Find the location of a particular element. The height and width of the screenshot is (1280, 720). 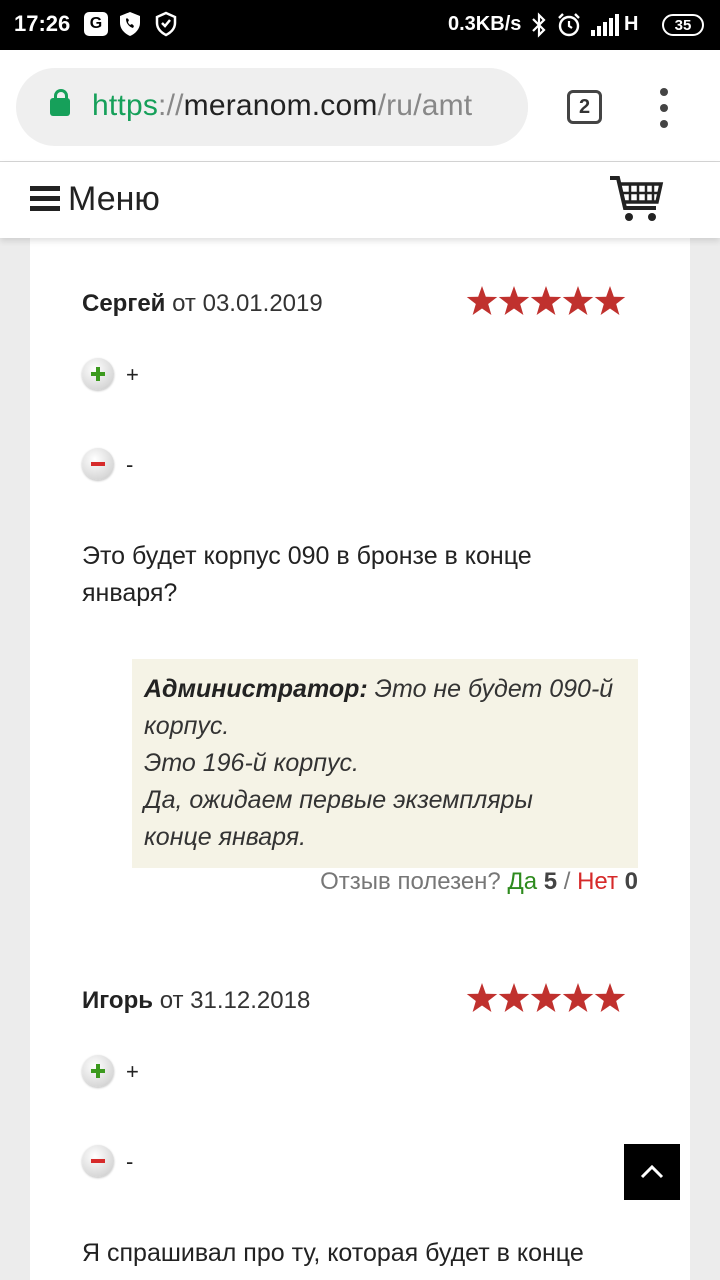

shield-check-icon is located at coordinates (166, 24).